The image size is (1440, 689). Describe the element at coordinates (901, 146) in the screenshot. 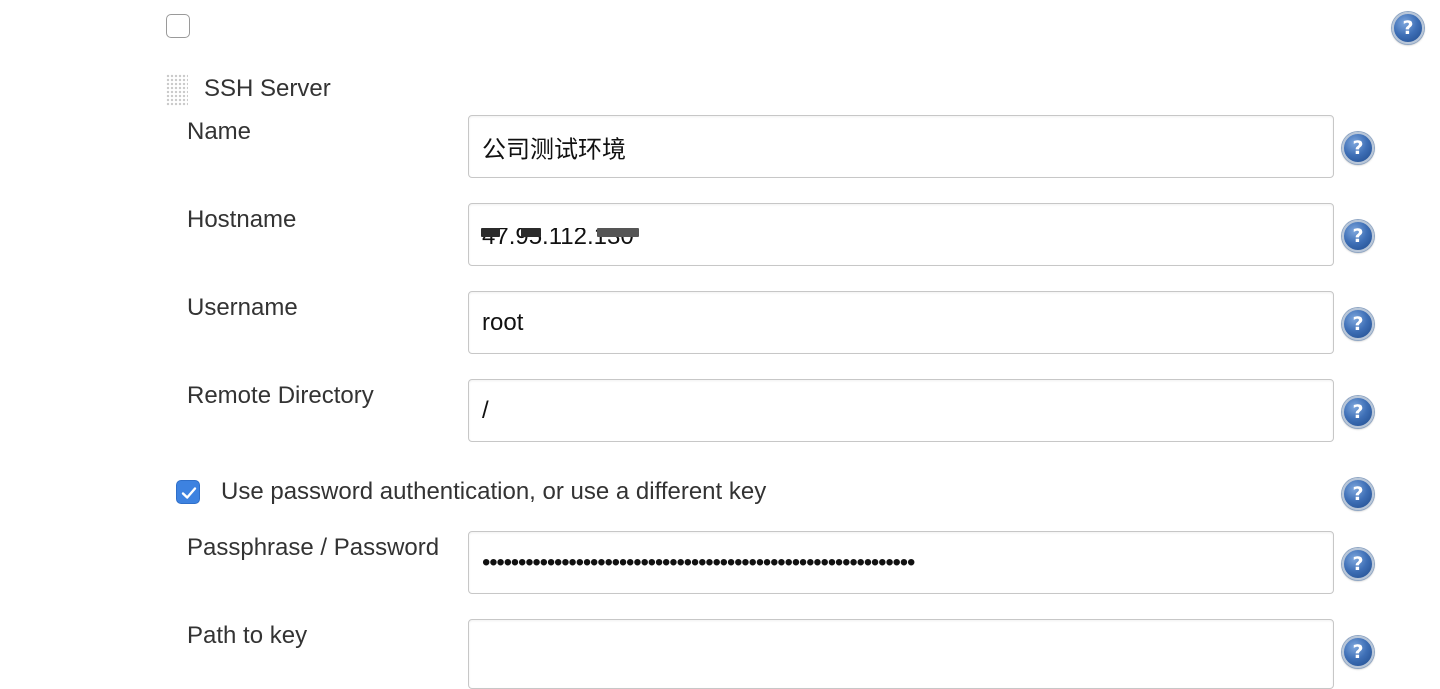

I see `name-input: 公司测试环境` at that location.